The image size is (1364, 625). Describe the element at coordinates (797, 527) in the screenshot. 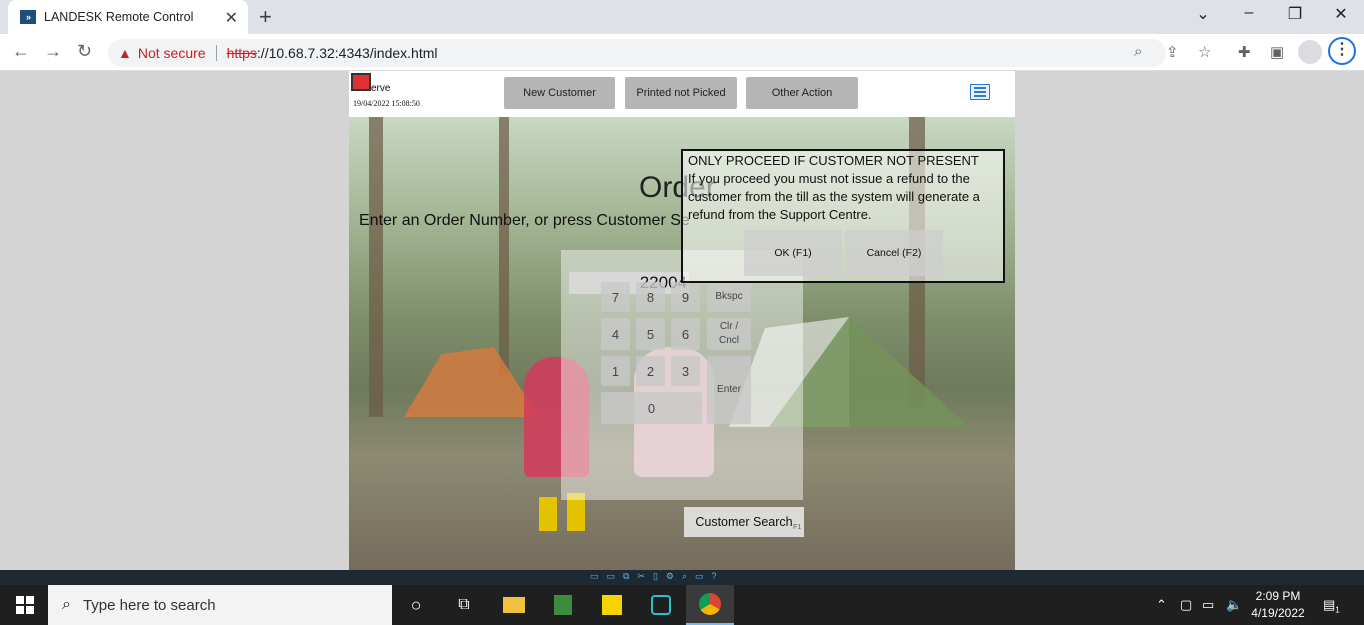

I see `customer-search-shortcut: F1` at that location.